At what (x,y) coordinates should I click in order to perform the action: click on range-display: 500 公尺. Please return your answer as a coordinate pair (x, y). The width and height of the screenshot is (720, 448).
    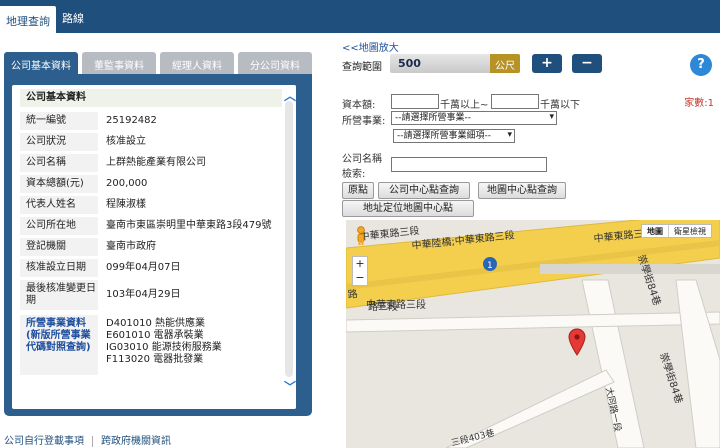
    Looking at the image, I should click on (455, 63).